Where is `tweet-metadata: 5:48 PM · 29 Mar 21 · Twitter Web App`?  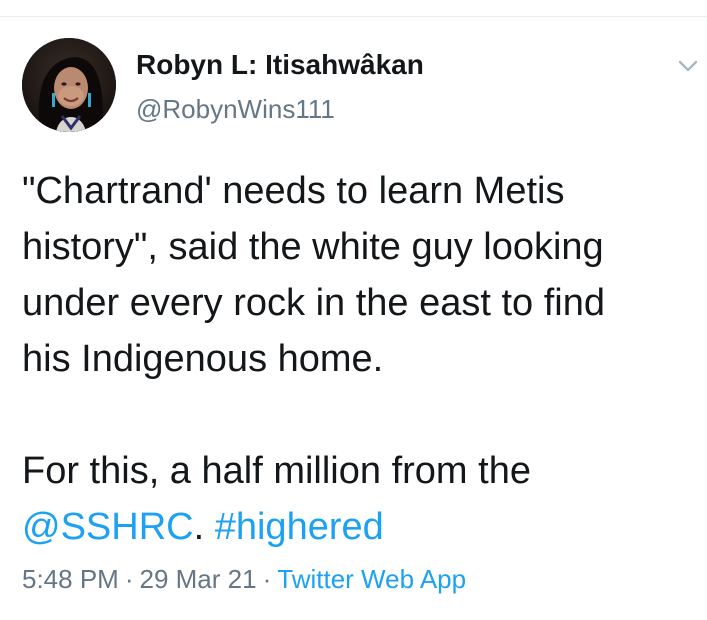
tweet-metadata: 5:48 PM · 29 Mar 21 · Twitter Web App is located at coordinates (244, 579).